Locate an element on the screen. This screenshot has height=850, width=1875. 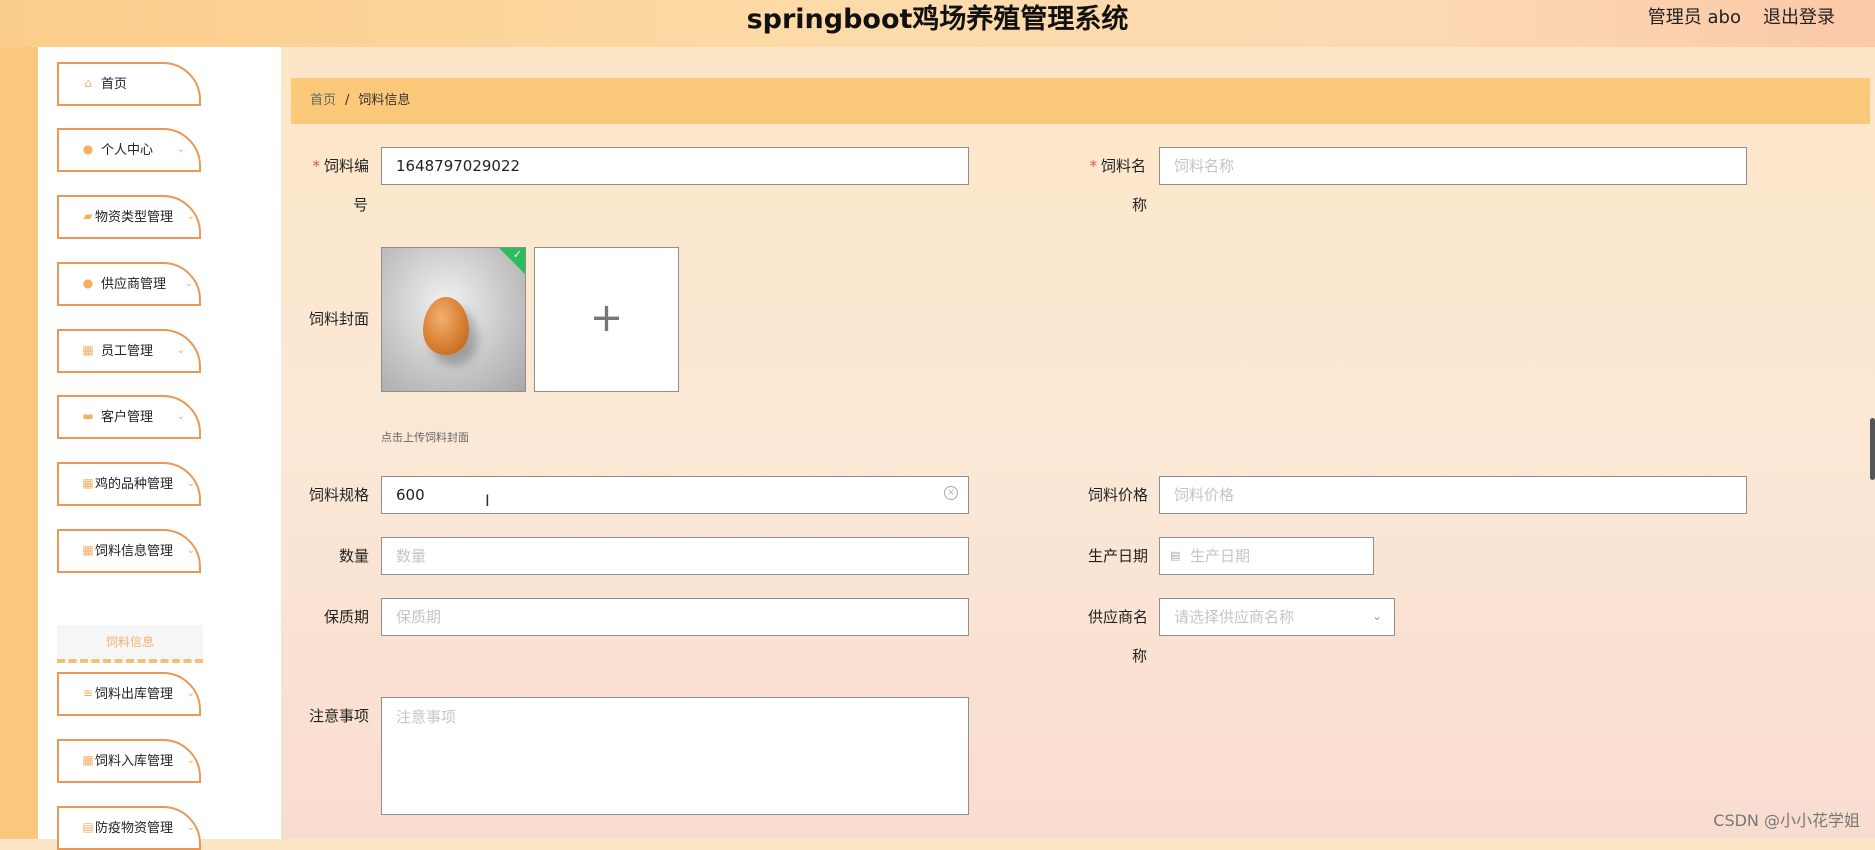
feed-spec-label: 饲料规格 is located at coordinates (338, 495).